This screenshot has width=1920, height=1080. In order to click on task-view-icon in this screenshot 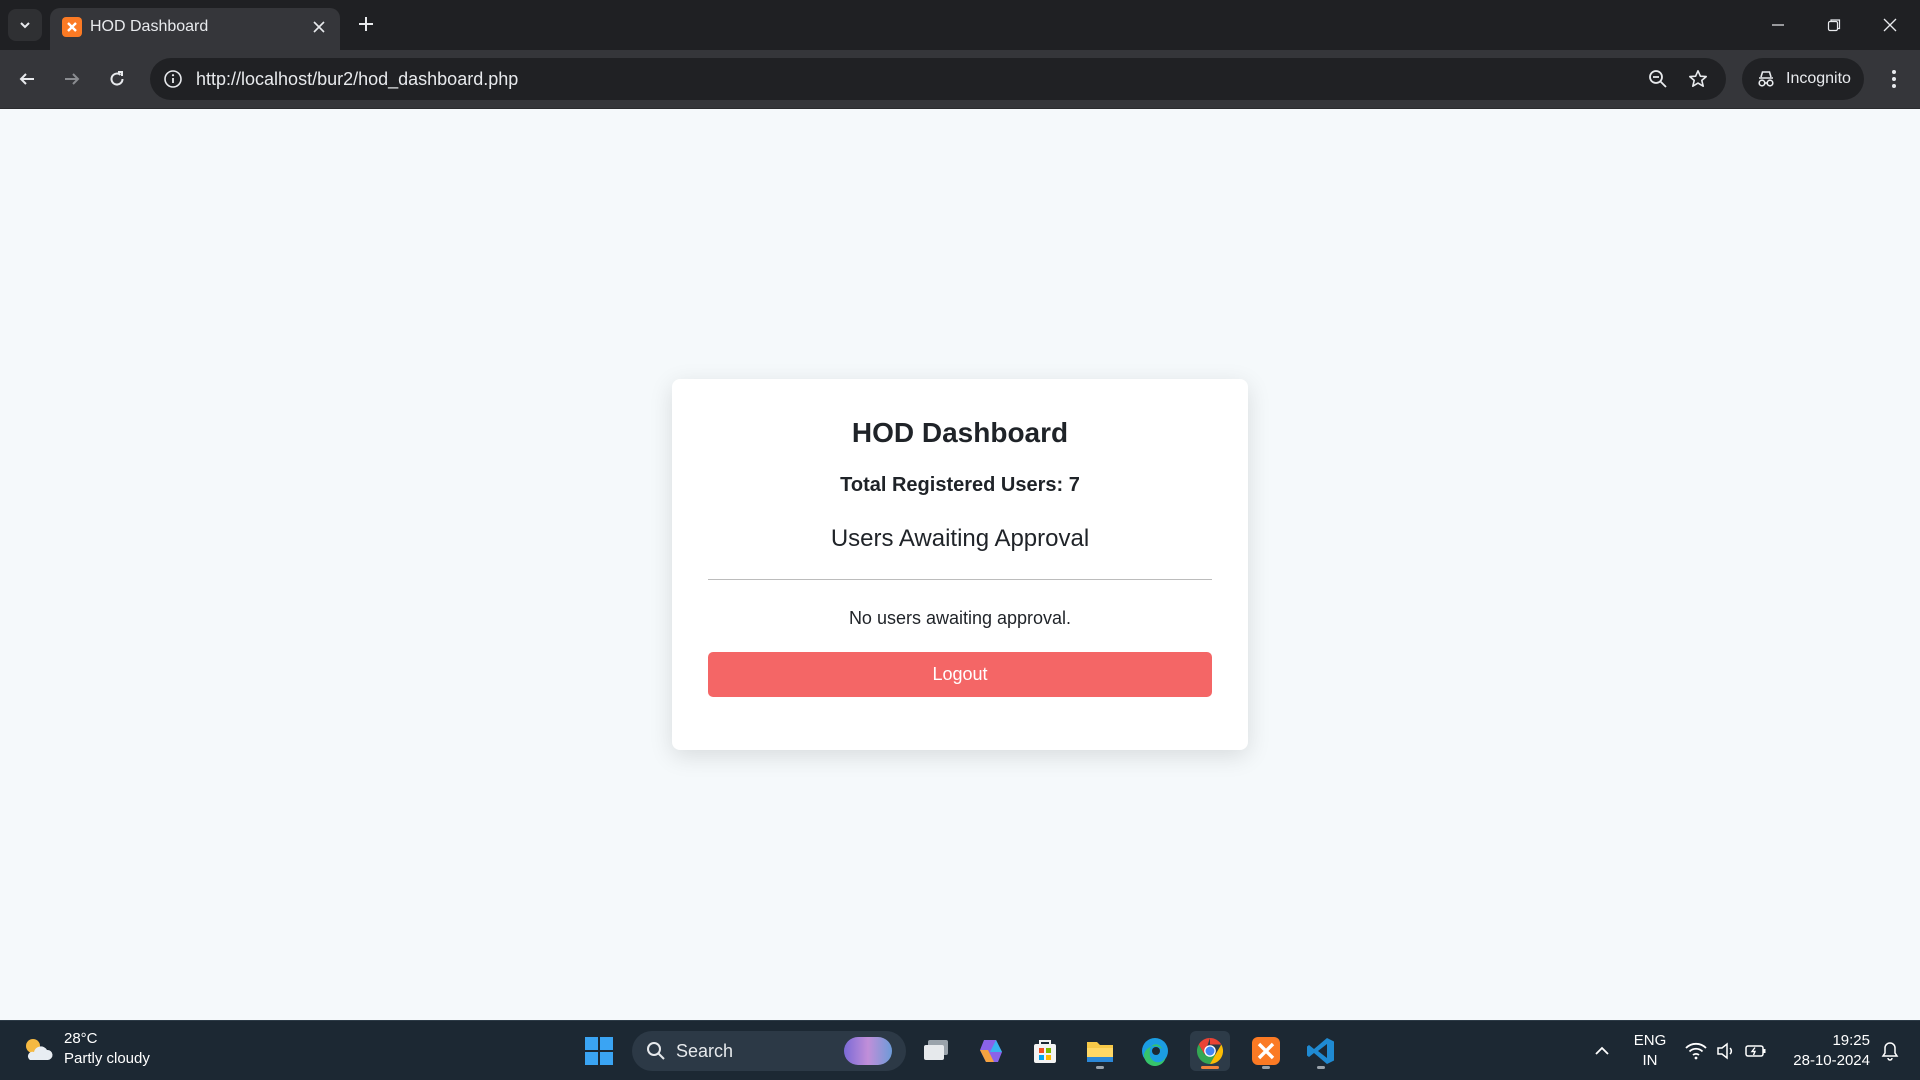, I will do `click(936, 1050)`.